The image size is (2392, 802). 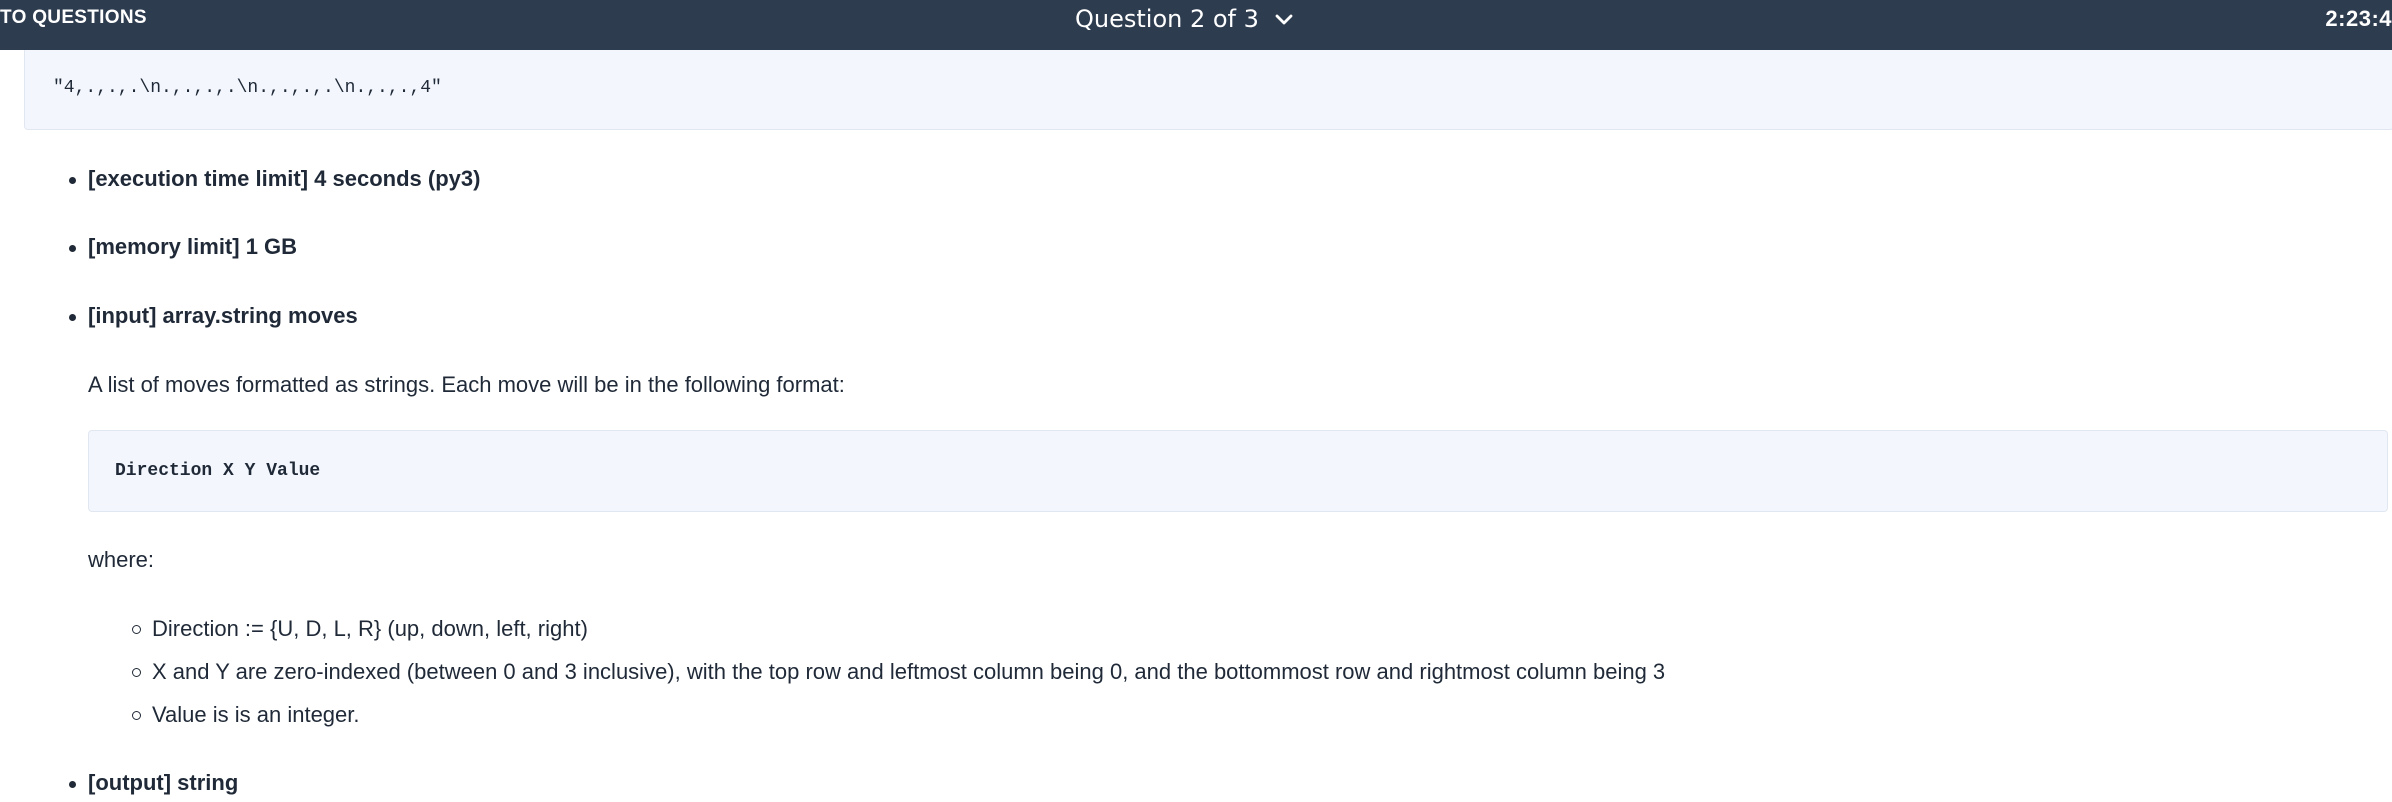 I want to click on back-to-questions-link: TO QUESTIONS, so click(x=73, y=18).